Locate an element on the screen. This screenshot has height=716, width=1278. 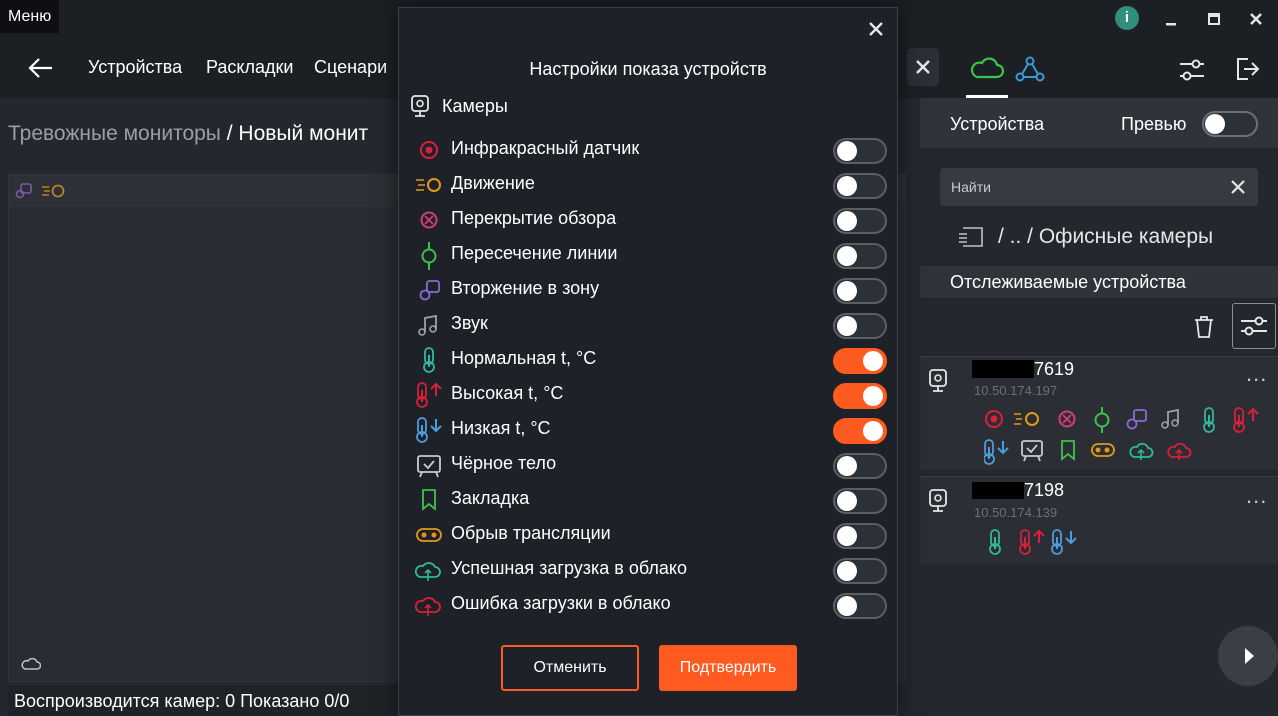
folder-path: / .. / Офисные камеры is located at coordinates (1105, 237).